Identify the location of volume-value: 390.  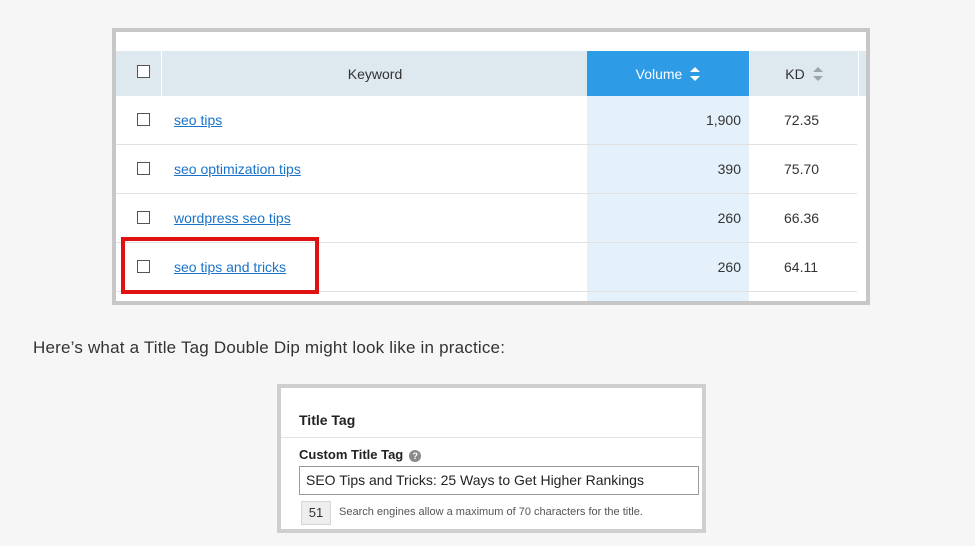
(729, 169).